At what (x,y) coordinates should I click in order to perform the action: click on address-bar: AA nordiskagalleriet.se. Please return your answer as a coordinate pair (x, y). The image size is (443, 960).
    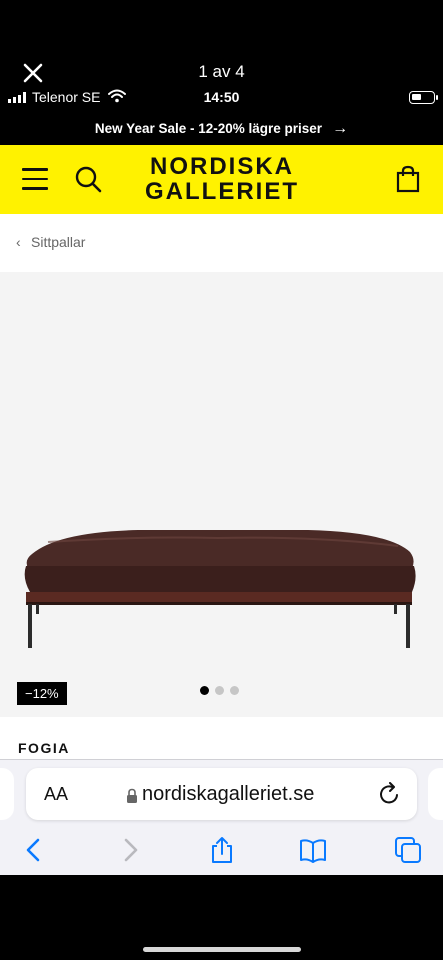
    Looking at the image, I should click on (221, 794).